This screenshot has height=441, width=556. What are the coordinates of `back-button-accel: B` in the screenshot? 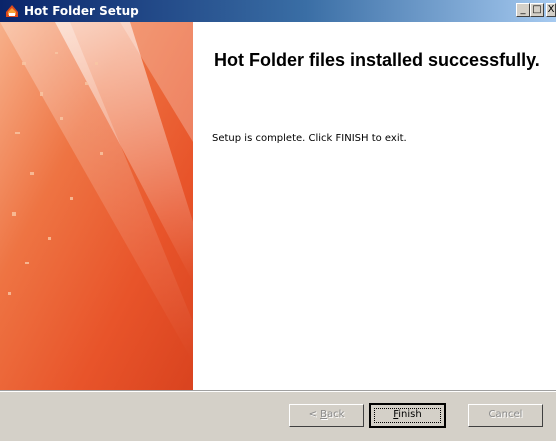 It's located at (323, 414).